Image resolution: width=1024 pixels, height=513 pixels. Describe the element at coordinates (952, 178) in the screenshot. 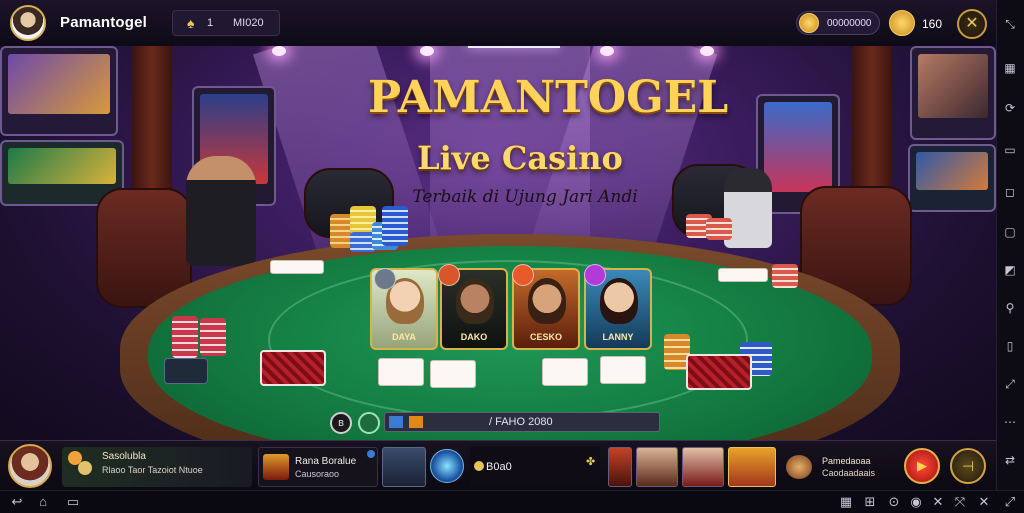

I see `slot-machine` at that location.